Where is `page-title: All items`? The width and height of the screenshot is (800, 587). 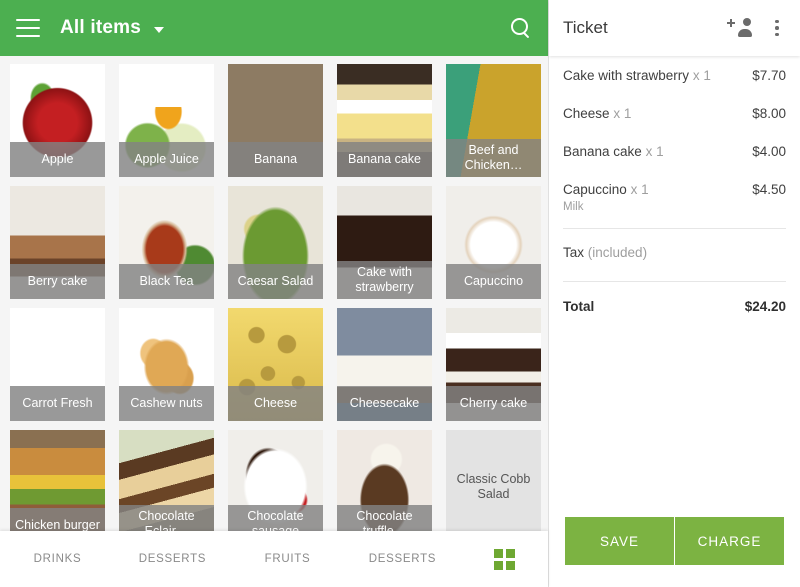
page-title: All items is located at coordinates (100, 27).